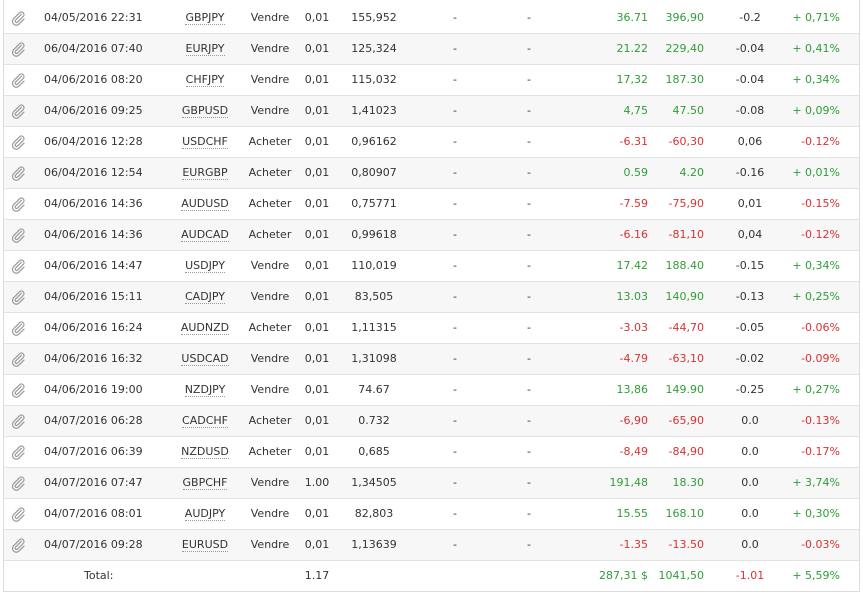 Image resolution: width=863 pixels, height=594 pixels. Describe the element at coordinates (750, 575) in the screenshot. I see `total-swap: -1.01` at that location.